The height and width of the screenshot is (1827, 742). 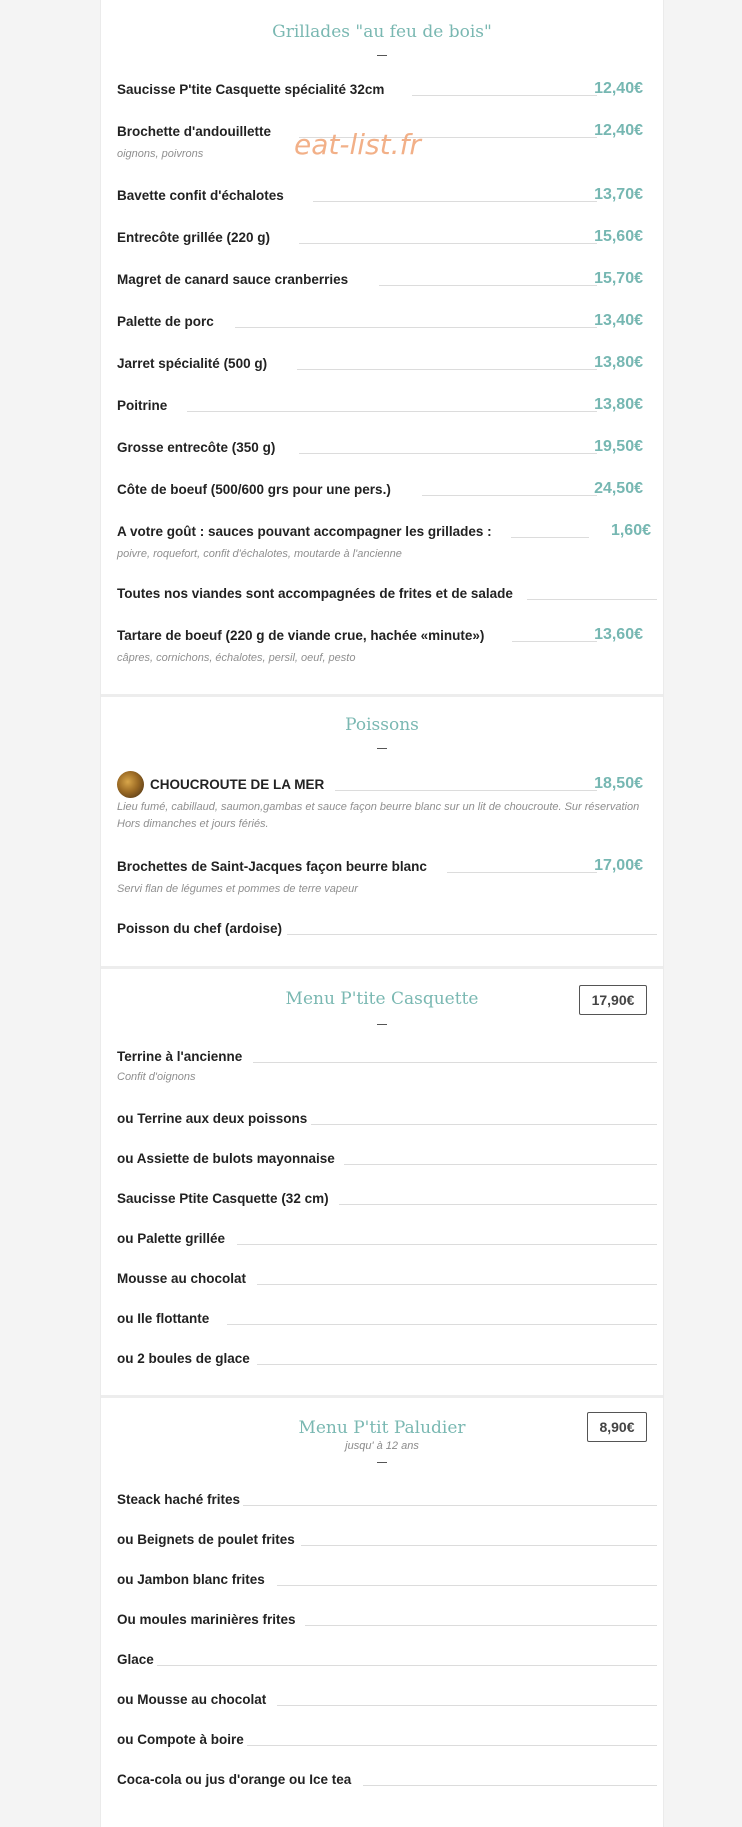 I want to click on item-name: Poisson du chef (ardoise), so click(x=200, y=928).